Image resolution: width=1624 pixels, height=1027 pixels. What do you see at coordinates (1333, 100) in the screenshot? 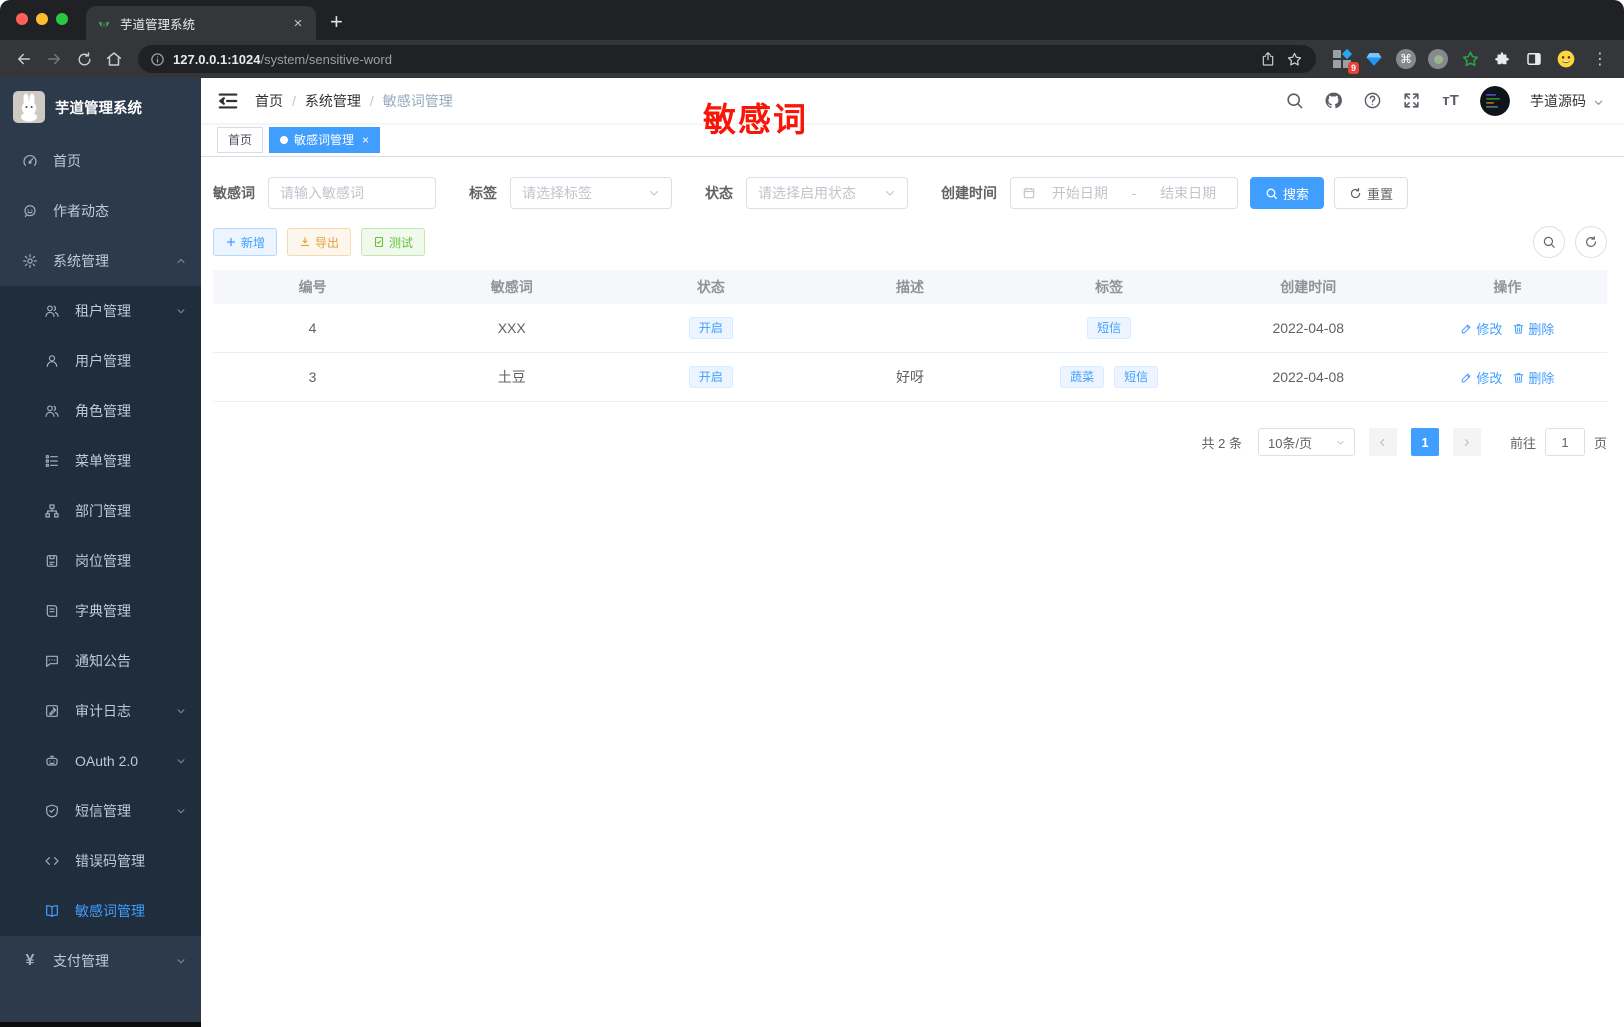
I see `github-icon` at bounding box center [1333, 100].